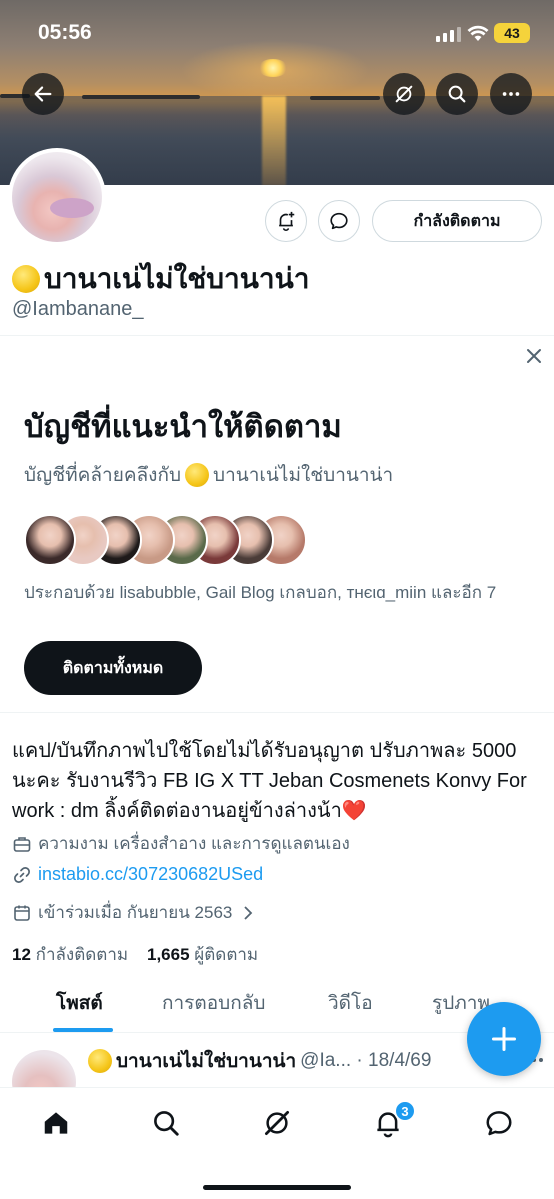 The height and width of the screenshot is (1199, 554). I want to click on post-author-name: บานาเน่ไม่ใช่บานาน่า, so click(206, 1061).